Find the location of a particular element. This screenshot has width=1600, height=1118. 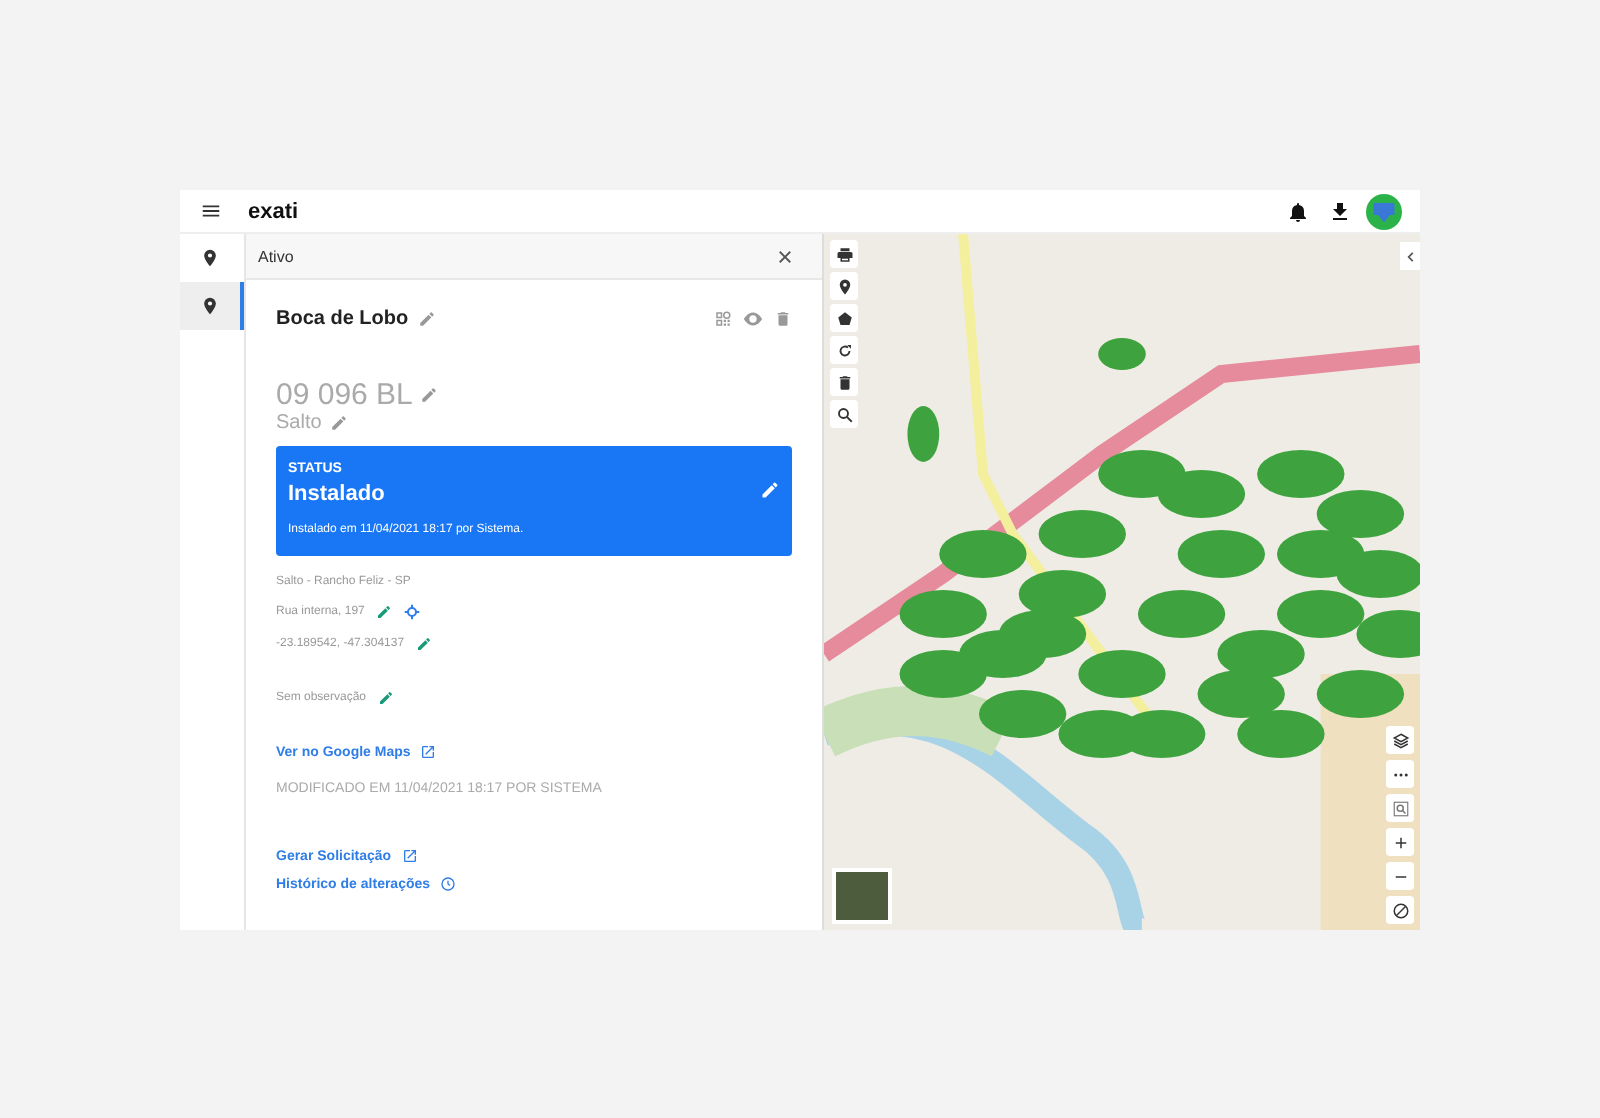

bell-icon is located at coordinates (1298, 211).